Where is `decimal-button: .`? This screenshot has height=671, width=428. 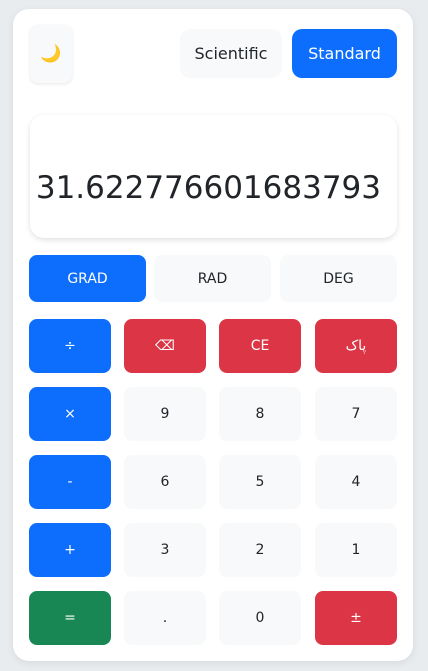
decimal-button: . is located at coordinates (165, 618).